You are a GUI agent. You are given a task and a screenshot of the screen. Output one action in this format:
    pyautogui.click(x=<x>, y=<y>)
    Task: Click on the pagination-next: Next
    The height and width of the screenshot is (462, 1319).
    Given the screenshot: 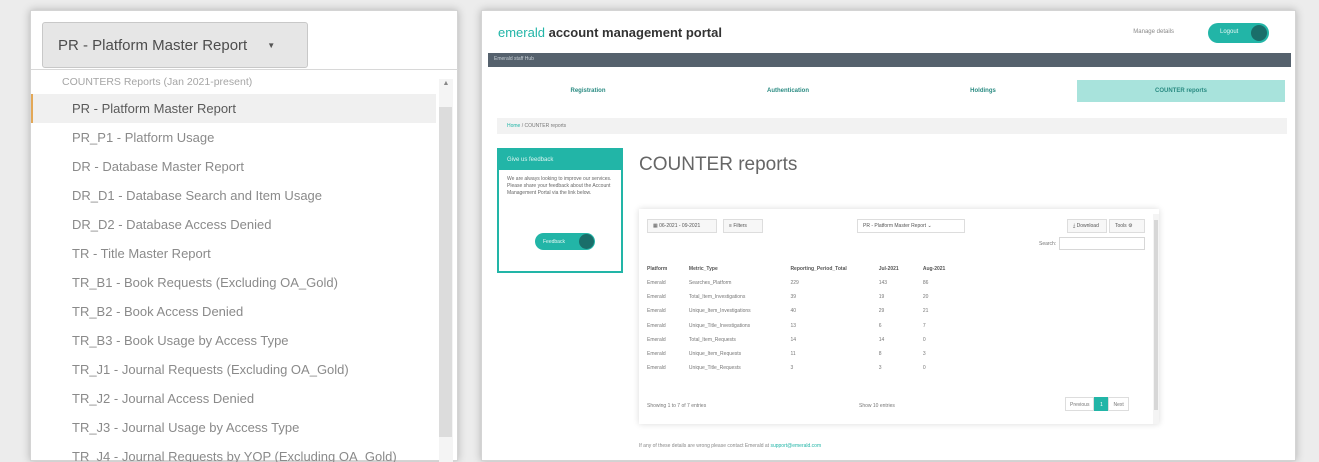 What is the action you would take?
    pyautogui.click(x=1118, y=404)
    